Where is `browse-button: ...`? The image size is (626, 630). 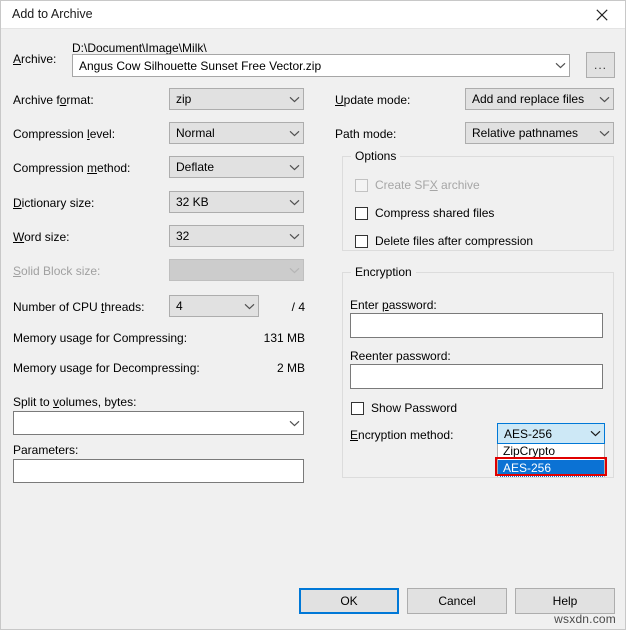
browse-button: ... is located at coordinates (600, 65).